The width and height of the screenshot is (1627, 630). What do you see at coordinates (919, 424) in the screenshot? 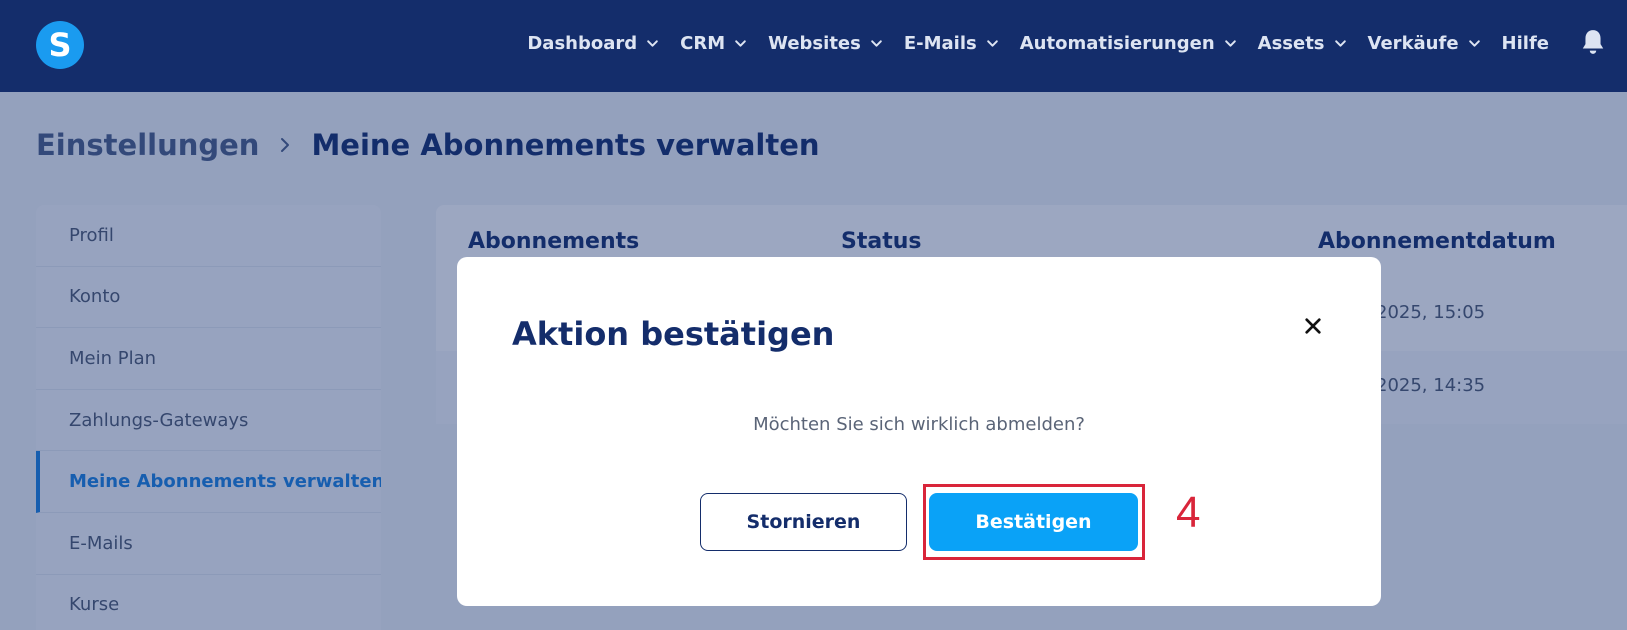
I see `dialog-message: Möchten Sie sich wirklich abmelden?` at bounding box center [919, 424].